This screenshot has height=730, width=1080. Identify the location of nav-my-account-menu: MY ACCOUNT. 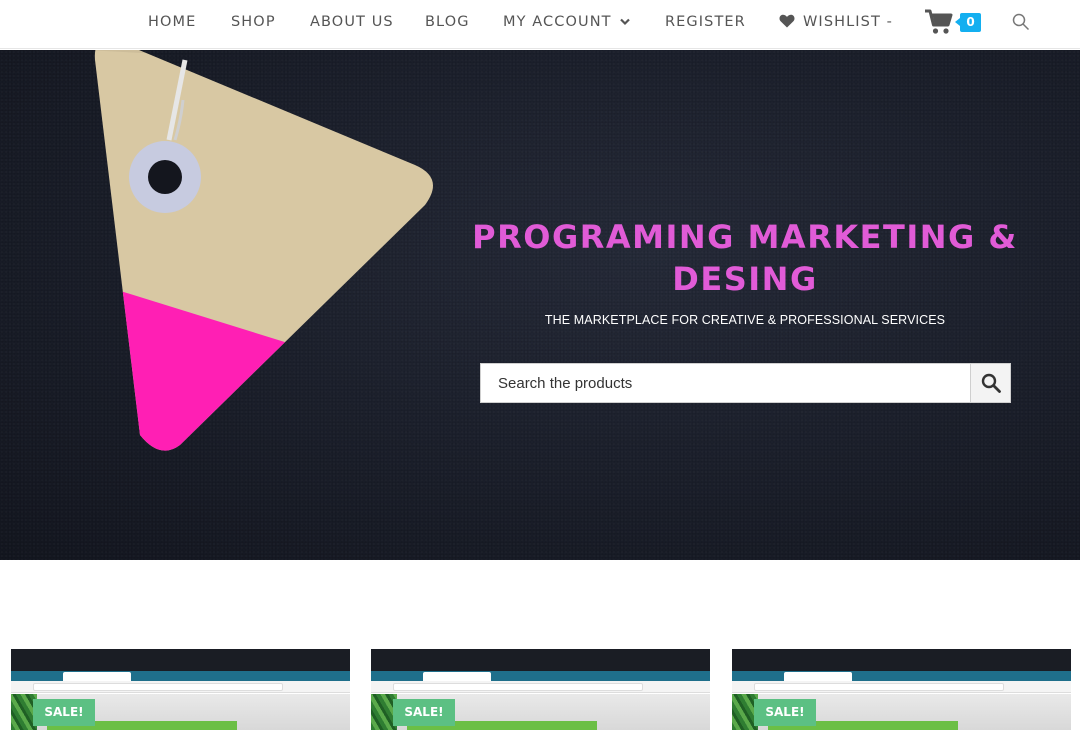
(566, 22).